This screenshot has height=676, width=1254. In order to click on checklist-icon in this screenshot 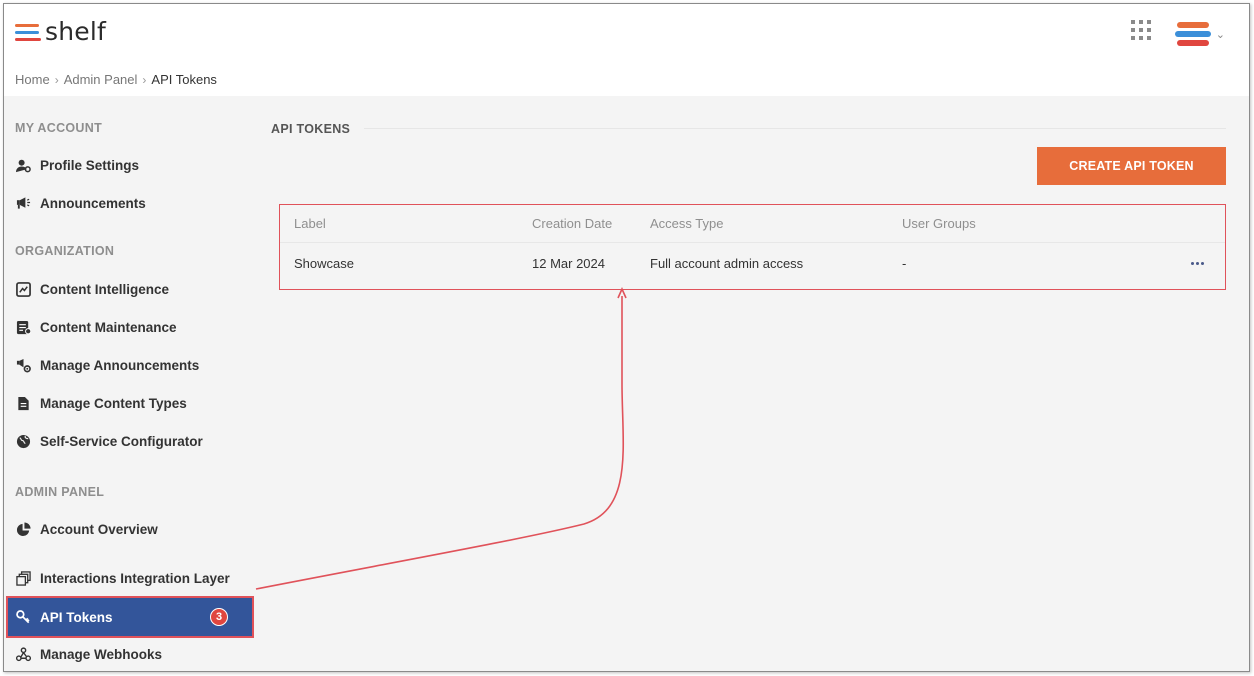, I will do `click(23, 327)`.